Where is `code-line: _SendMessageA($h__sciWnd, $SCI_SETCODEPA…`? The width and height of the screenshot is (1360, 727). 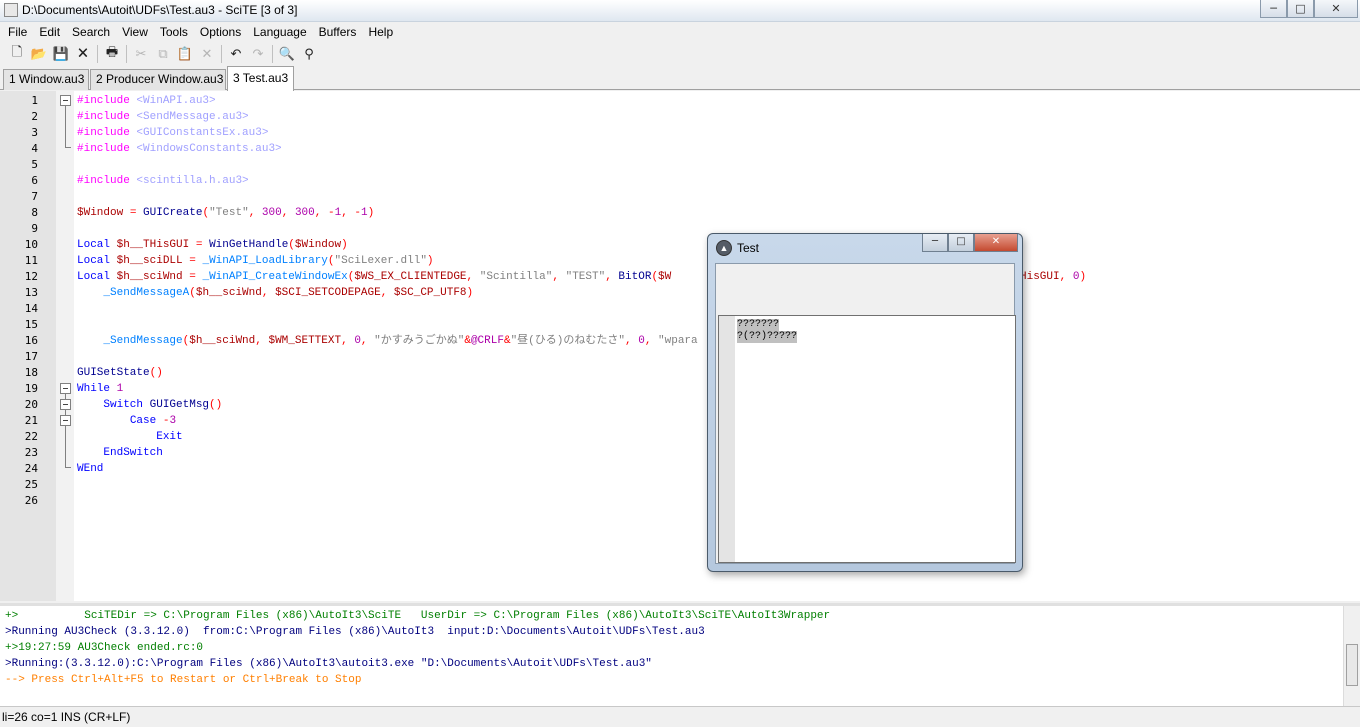
code-line: _SendMessageA($h__sciWnd, $SCI_SETCODEPA… is located at coordinates (288, 293).